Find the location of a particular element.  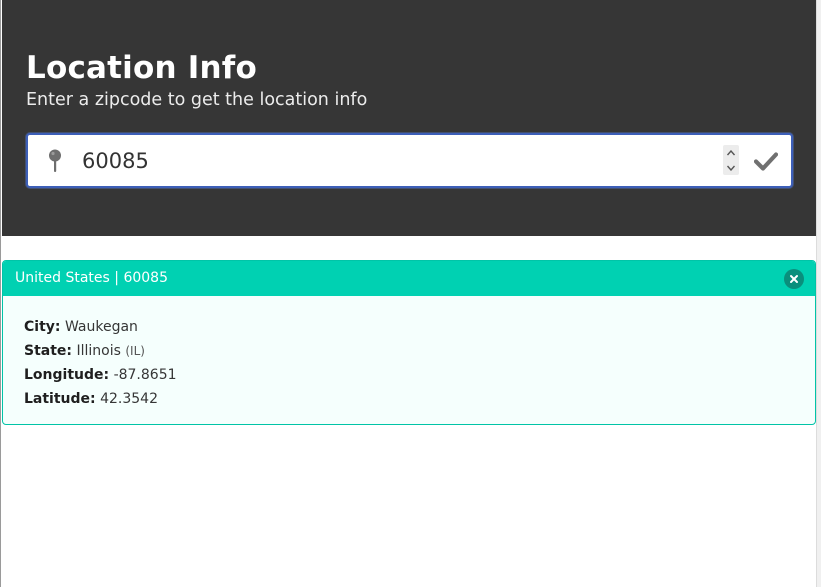

spinner-down-icon is located at coordinates (731, 167).